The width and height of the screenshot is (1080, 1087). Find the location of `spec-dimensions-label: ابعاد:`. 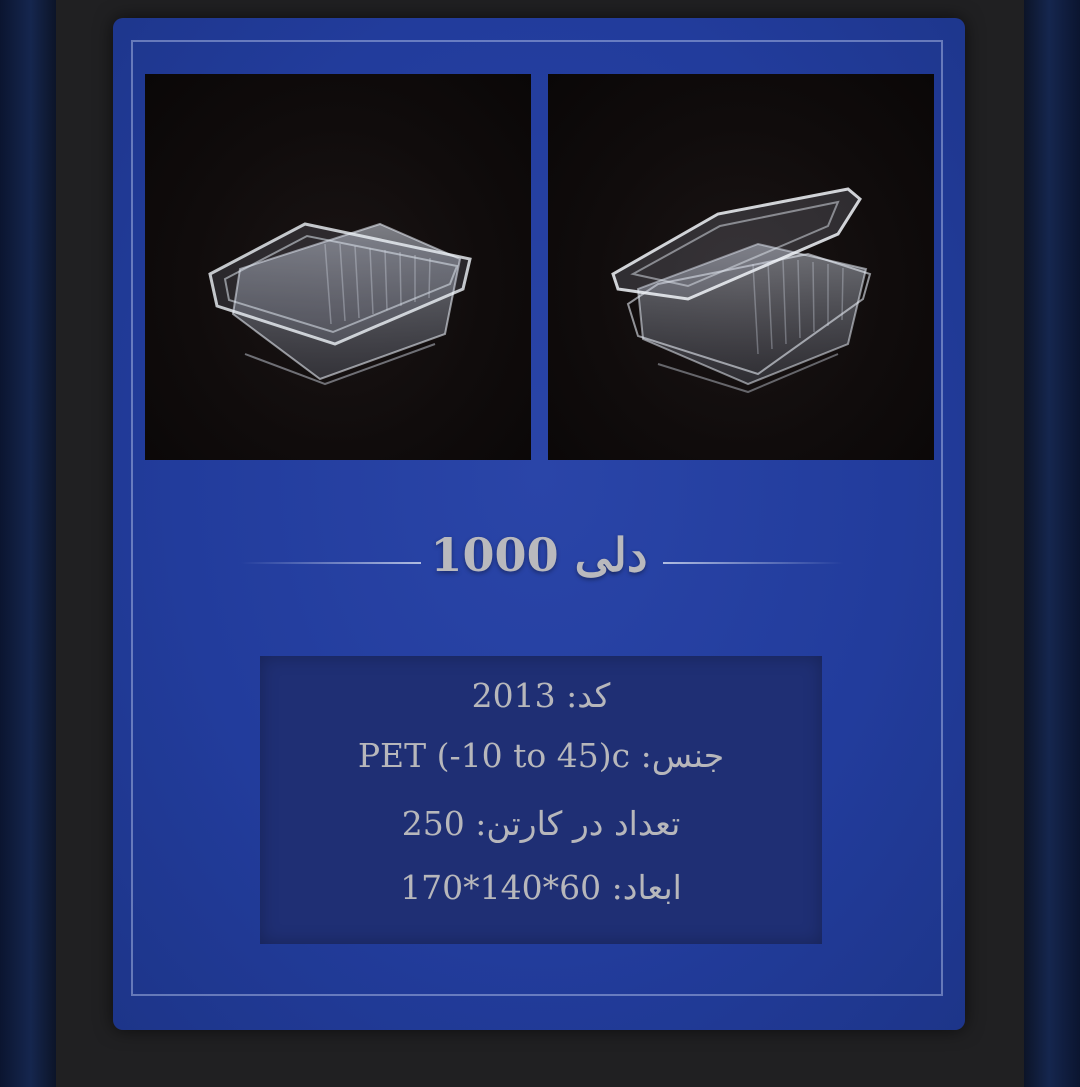

spec-dimensions-label: ابعاد: is located at coordinates (646, 887).